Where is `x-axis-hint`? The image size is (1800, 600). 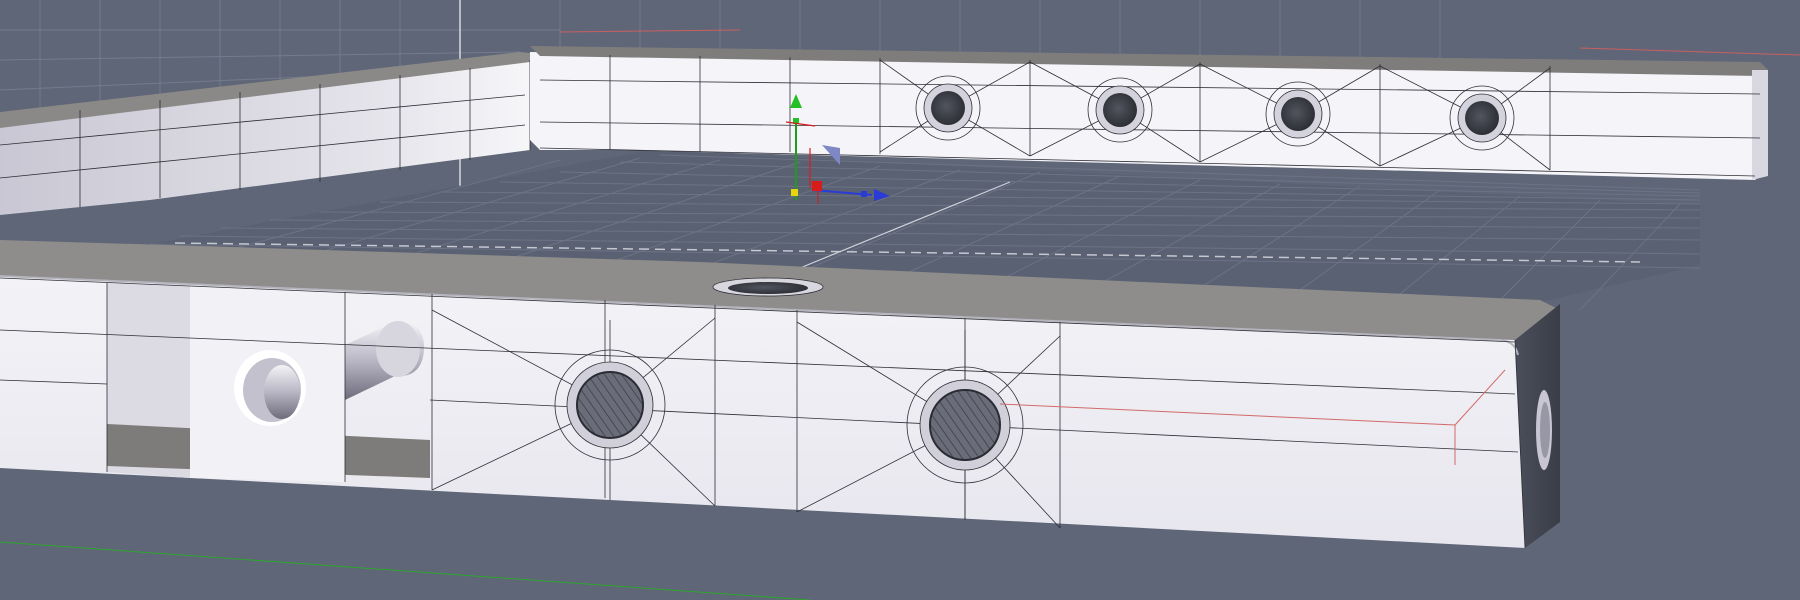 x-axis-hint is located at coordinates (1689, 51).